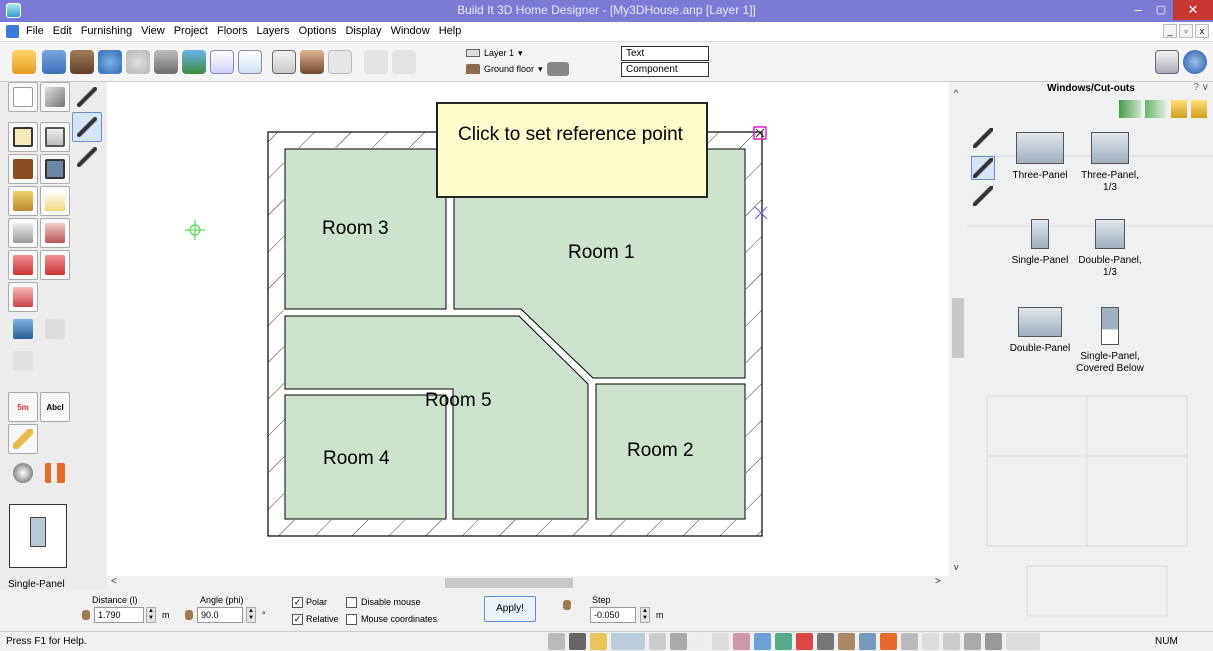 This screenshot has width=1213, height=651. Describe the element at coordinates (55, 169) in the screenshot. I see `window-tool-button` at that location.